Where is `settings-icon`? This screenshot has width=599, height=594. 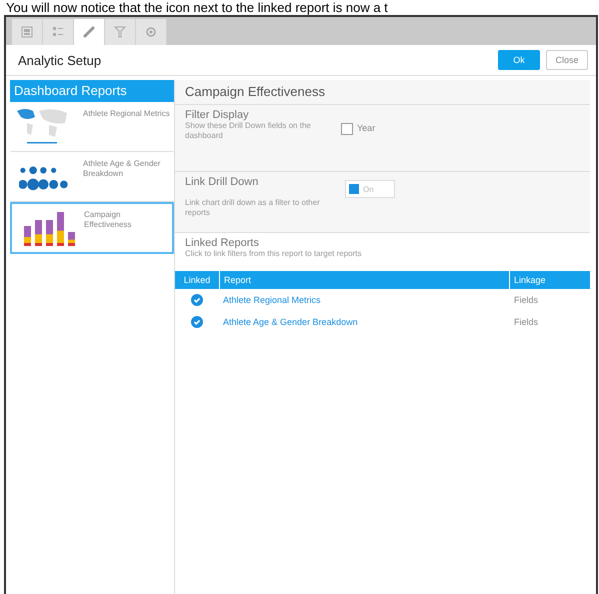
settings-icon is located at coordinates (151, 32).